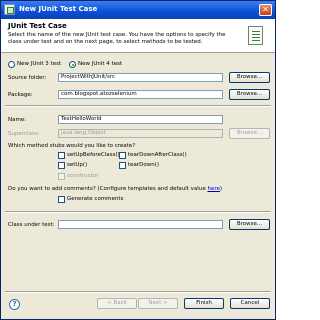 The image size is (320, 320). I want to click on setup-before-class-checkbox, so click(61, 155).